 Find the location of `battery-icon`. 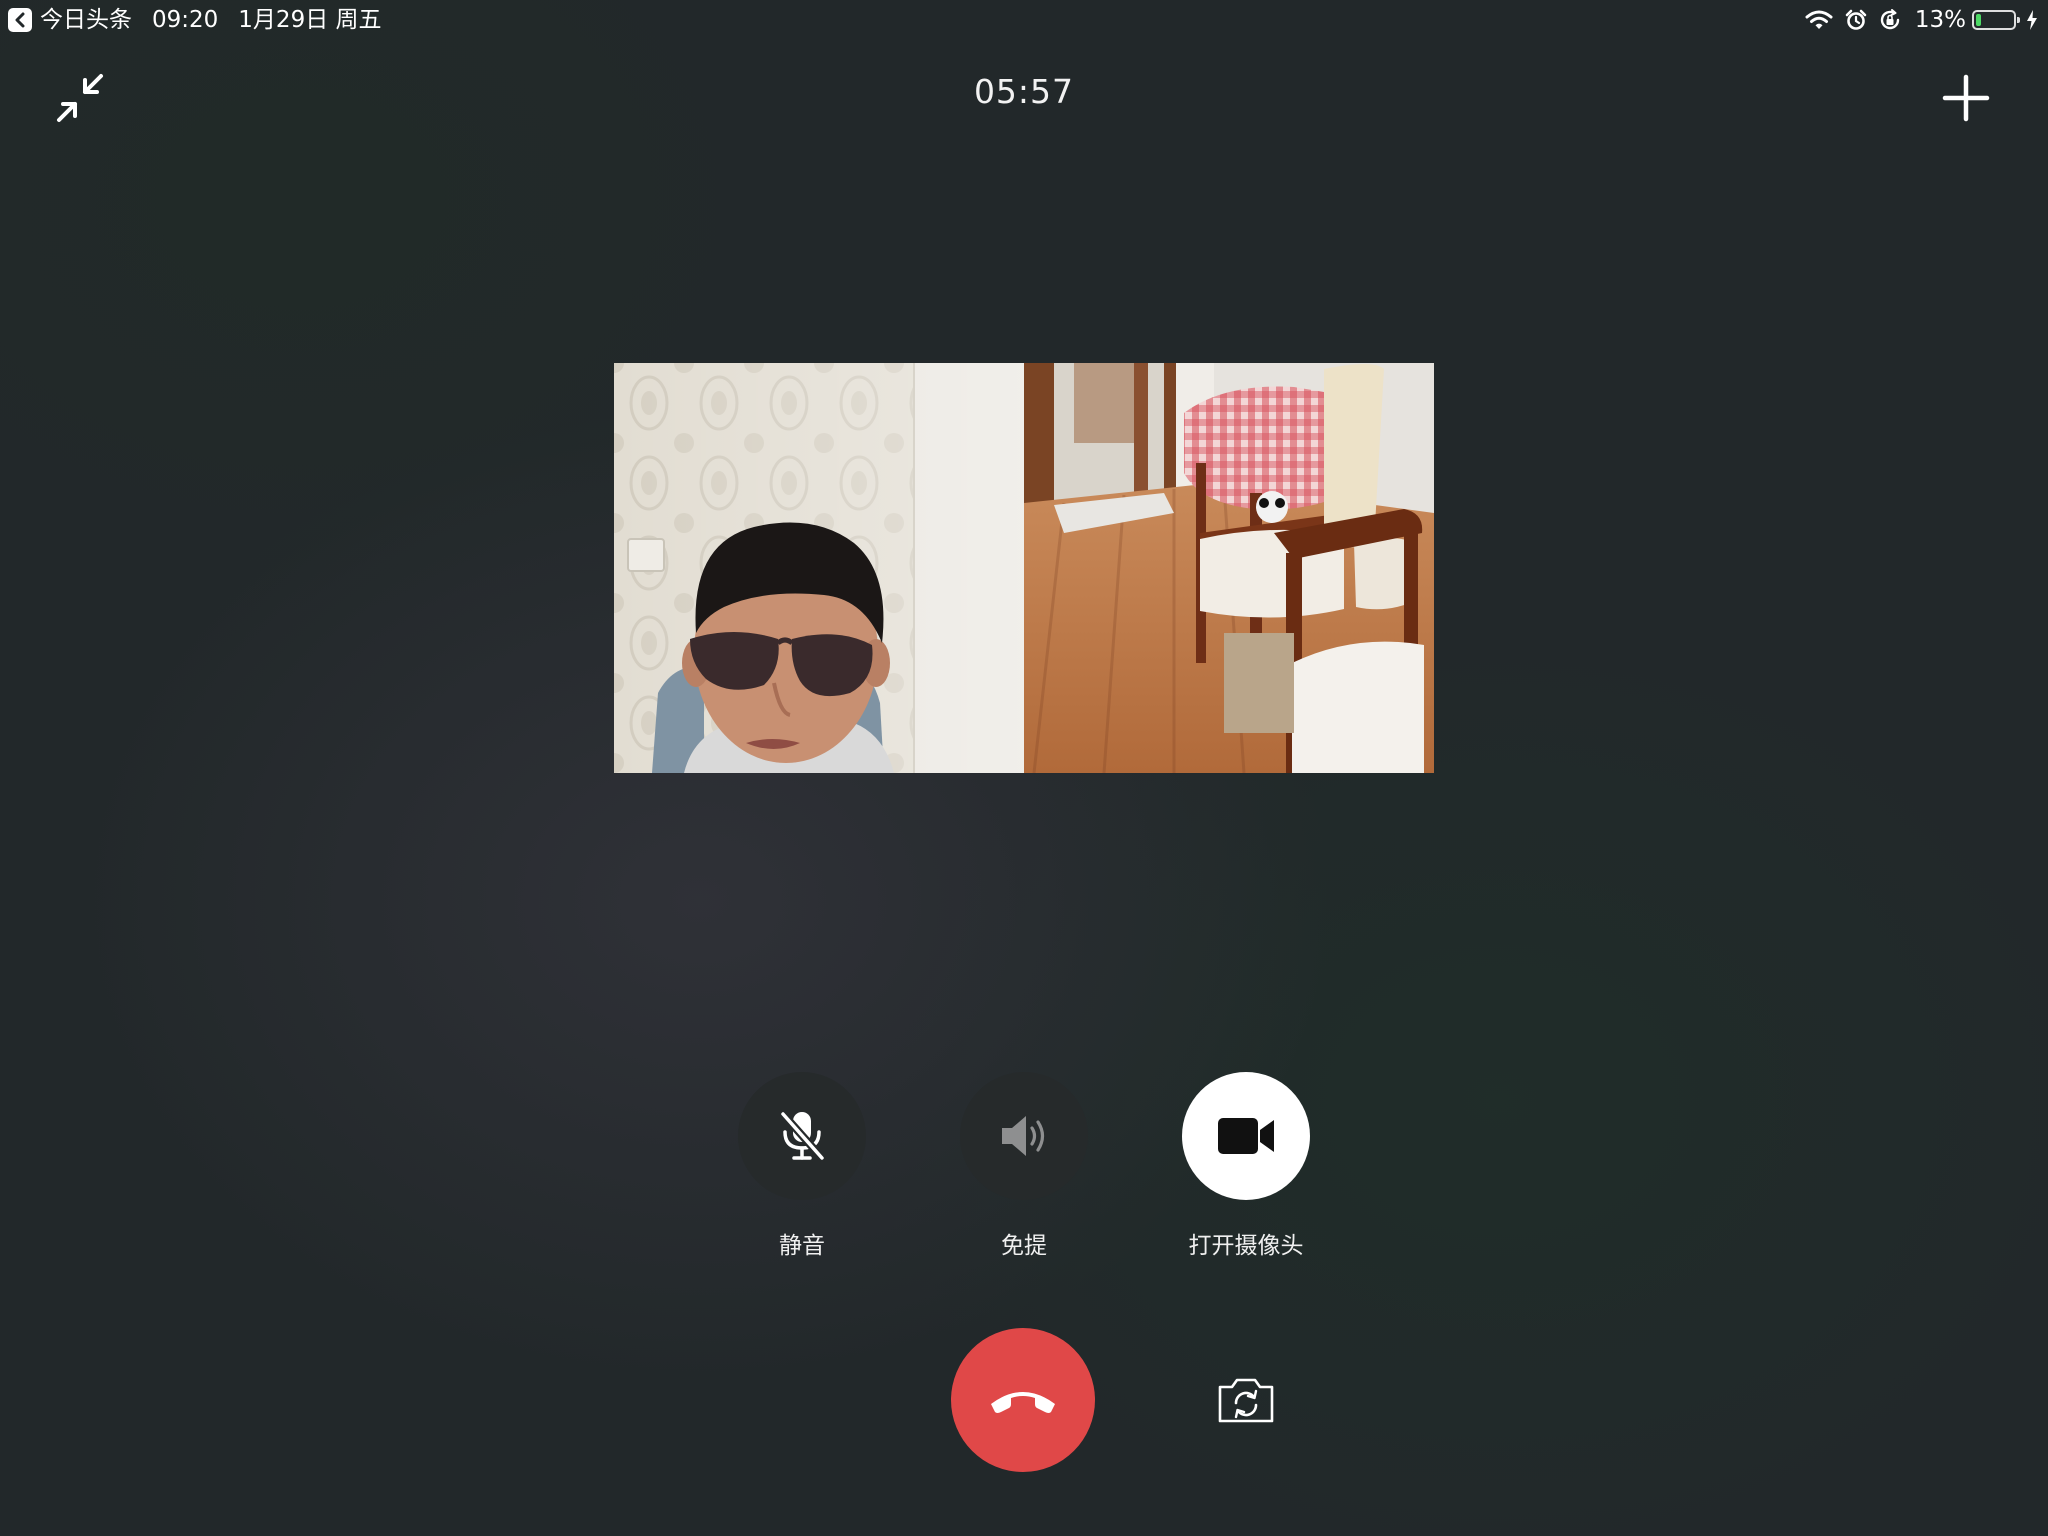

battery-icon is located at coordinates (1996, 20).